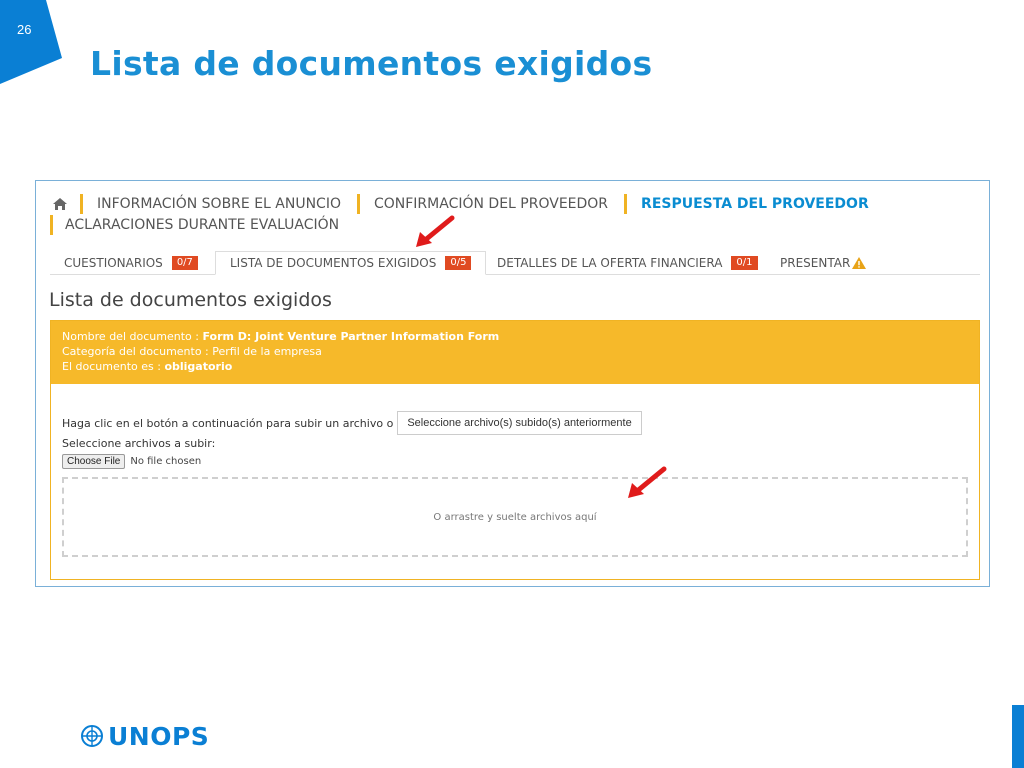 The width and height of the screenshot is (1024, 768). What do you see at coordinates (184, 263) in the screenshot?
I see `tab-badge: 0/7` at bounding box center [184, 263].